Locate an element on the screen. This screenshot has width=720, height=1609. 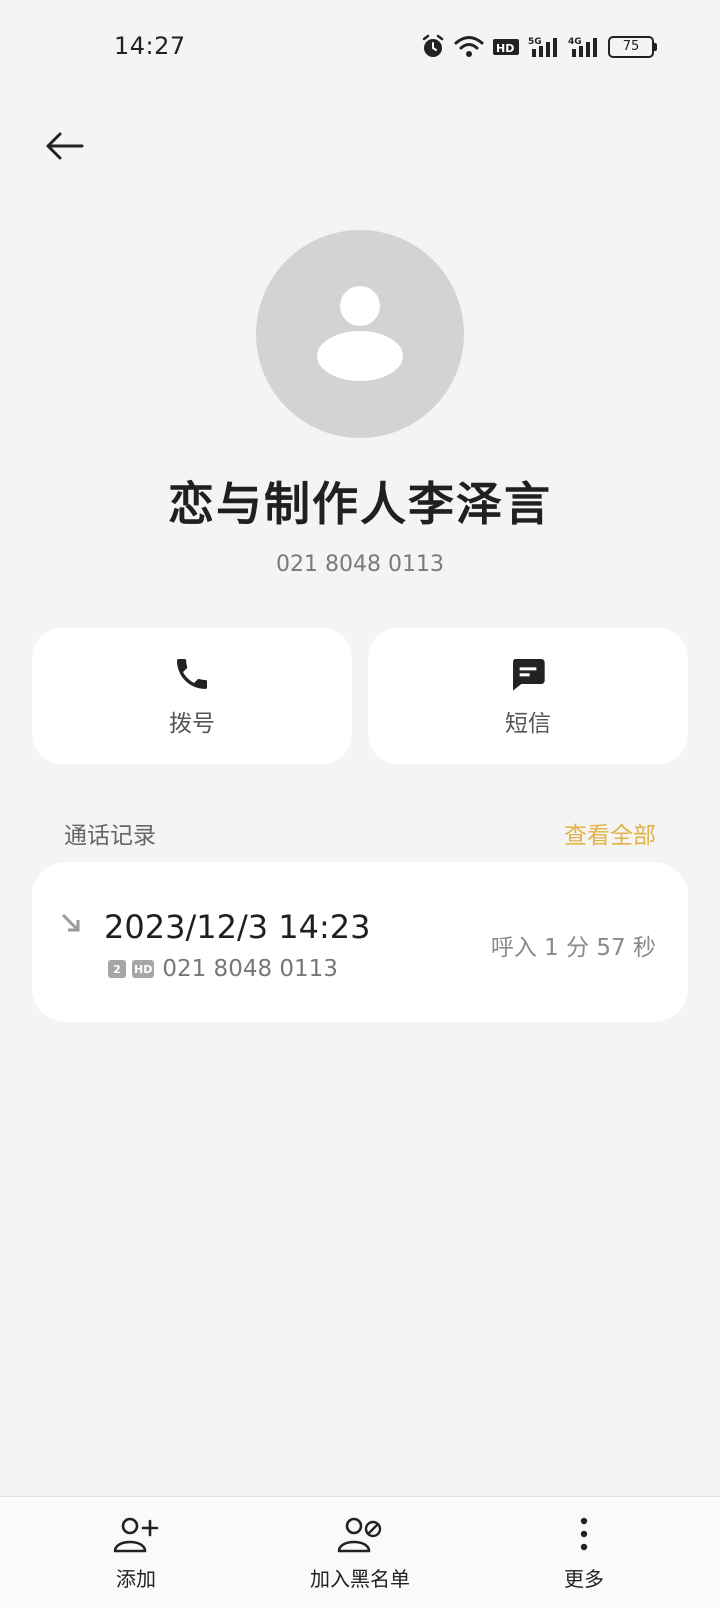
add-label: 添加 is located at coordinates (136, 1579).